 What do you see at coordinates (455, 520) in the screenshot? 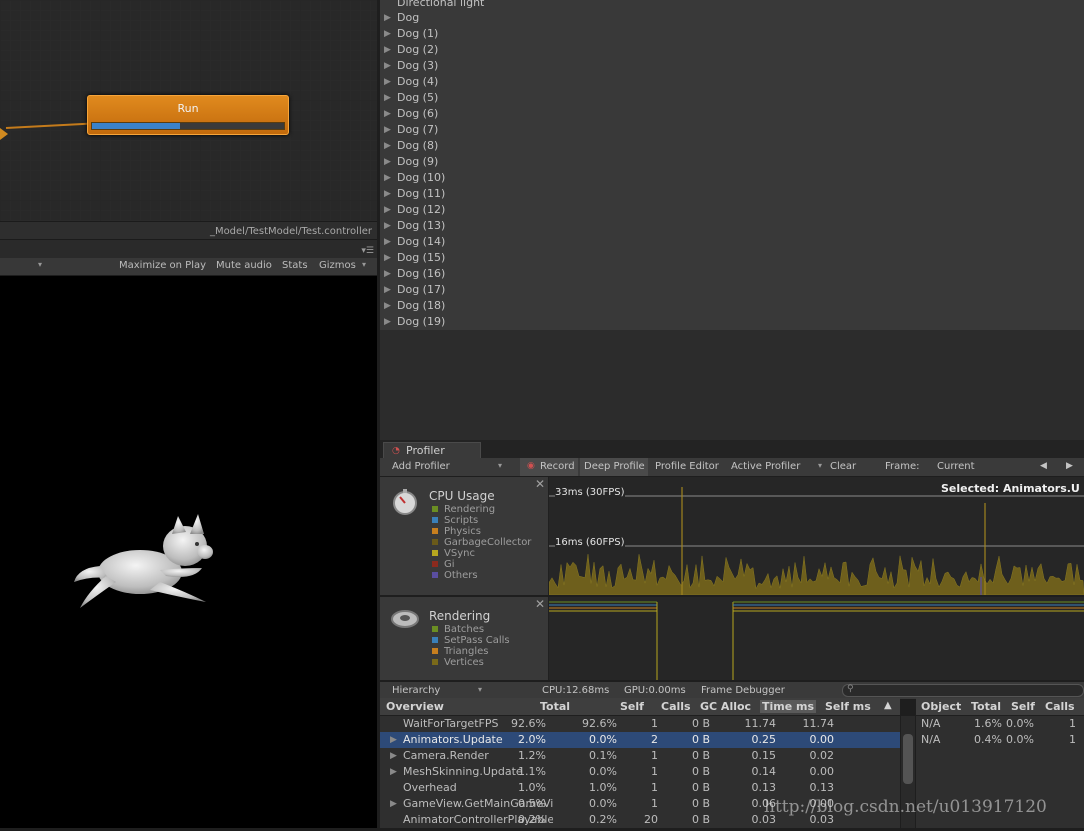
I see `legend-item: Scripts` at bounding box center [455, 520].